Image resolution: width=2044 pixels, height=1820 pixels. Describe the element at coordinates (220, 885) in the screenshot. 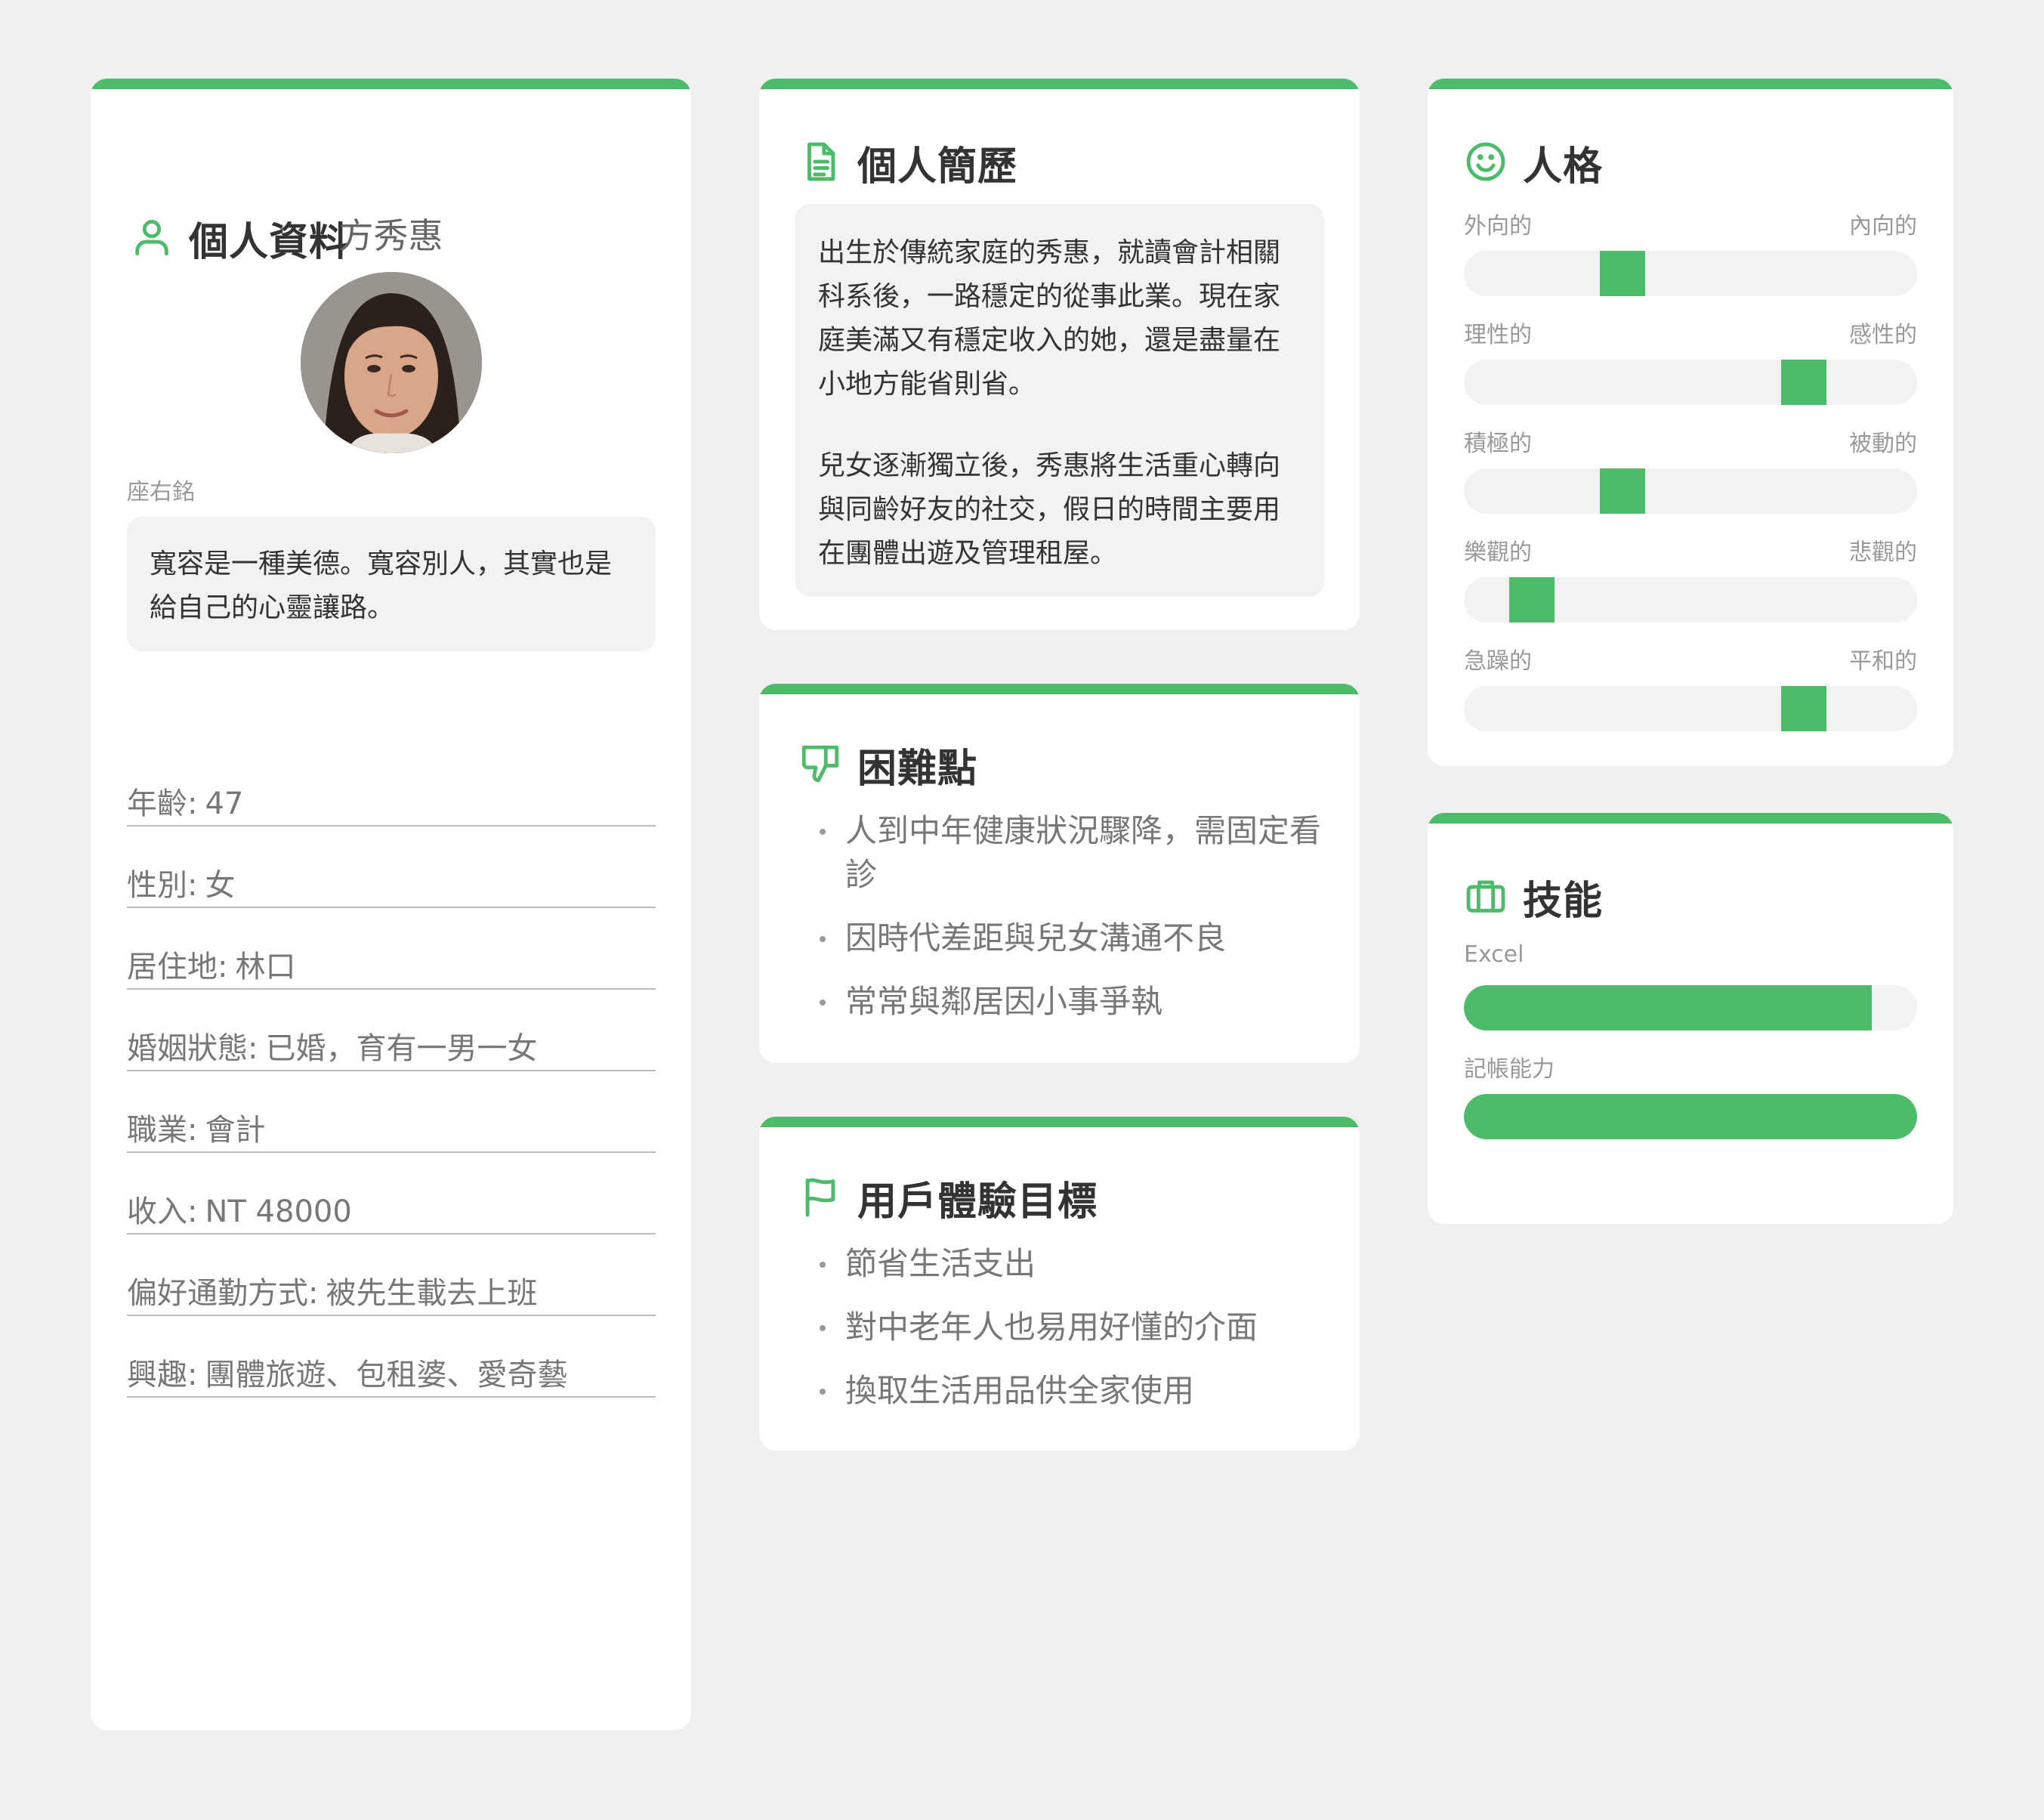

I see `field-value: 女` at that location.